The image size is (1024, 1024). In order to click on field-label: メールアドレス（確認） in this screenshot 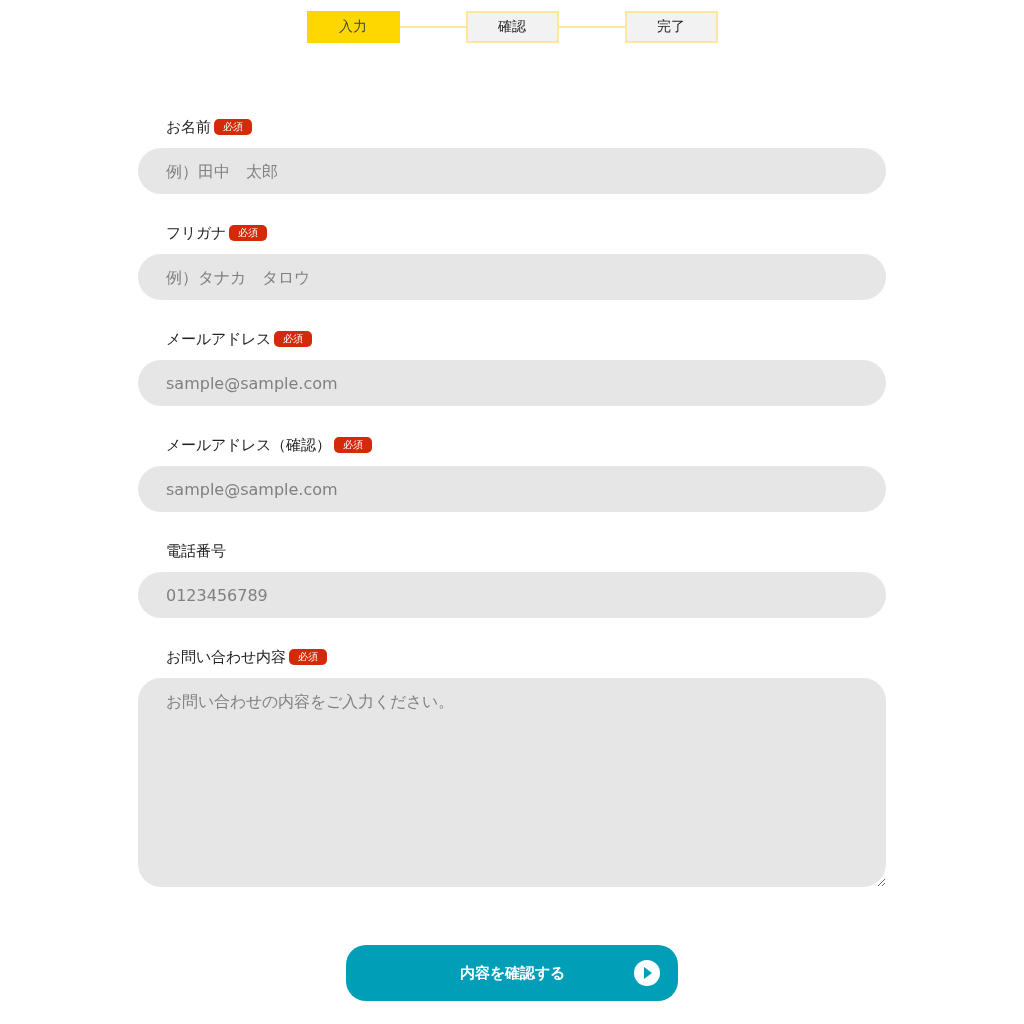, I will do `click(248, 445)`.